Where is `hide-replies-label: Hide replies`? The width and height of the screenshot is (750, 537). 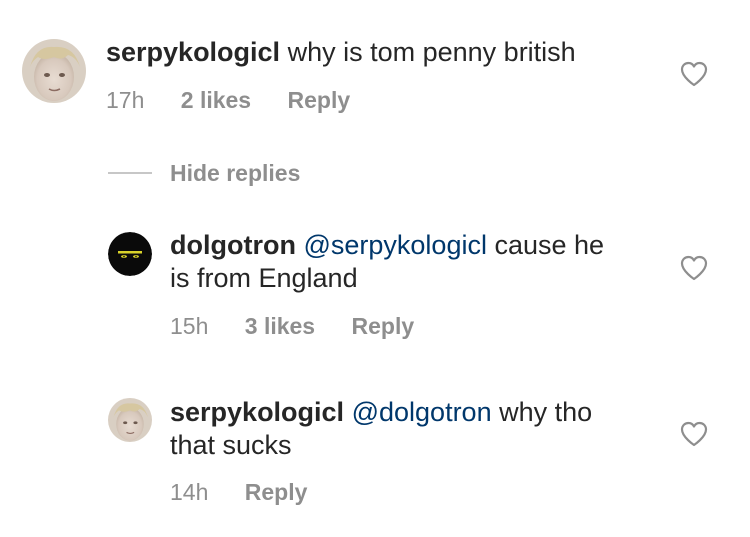 hide-replies-label: Hide replies is located at coordinates (235, 173).